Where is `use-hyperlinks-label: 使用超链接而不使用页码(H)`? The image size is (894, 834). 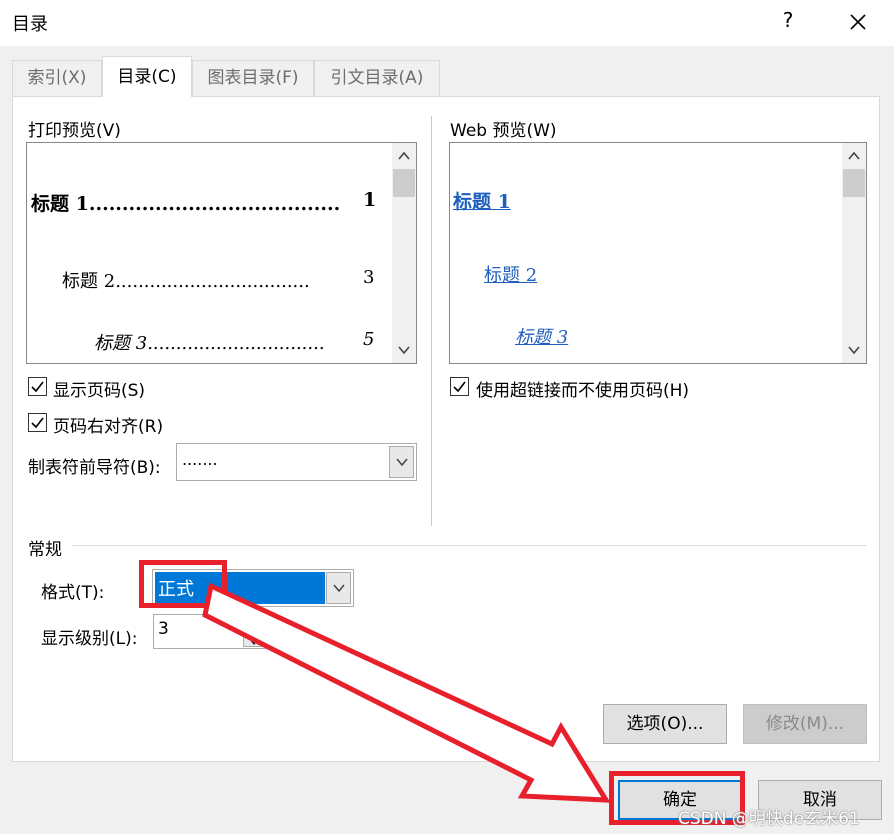 use-hyperlinks-label: 使用超链接而不使用页码(H) is located at coordinates (582, 388).